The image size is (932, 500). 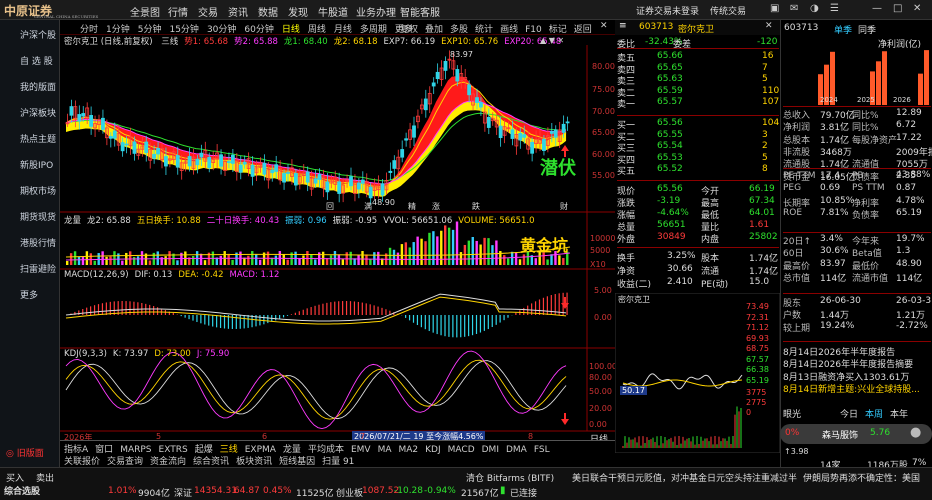 I want to click on period-tab: 30分钟, so click(x=221, y=30).